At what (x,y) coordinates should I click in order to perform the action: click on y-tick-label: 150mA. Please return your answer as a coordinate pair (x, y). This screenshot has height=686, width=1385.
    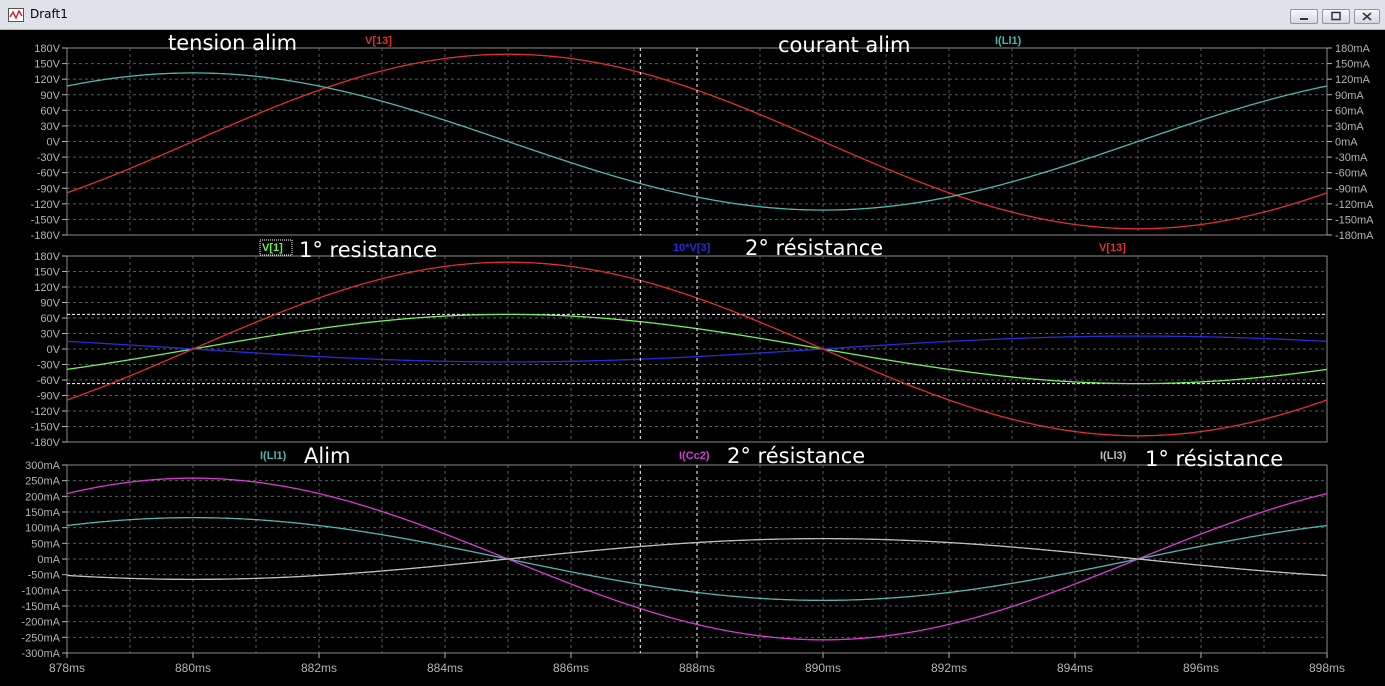
    Looking at the image, I should click on (43, 513).